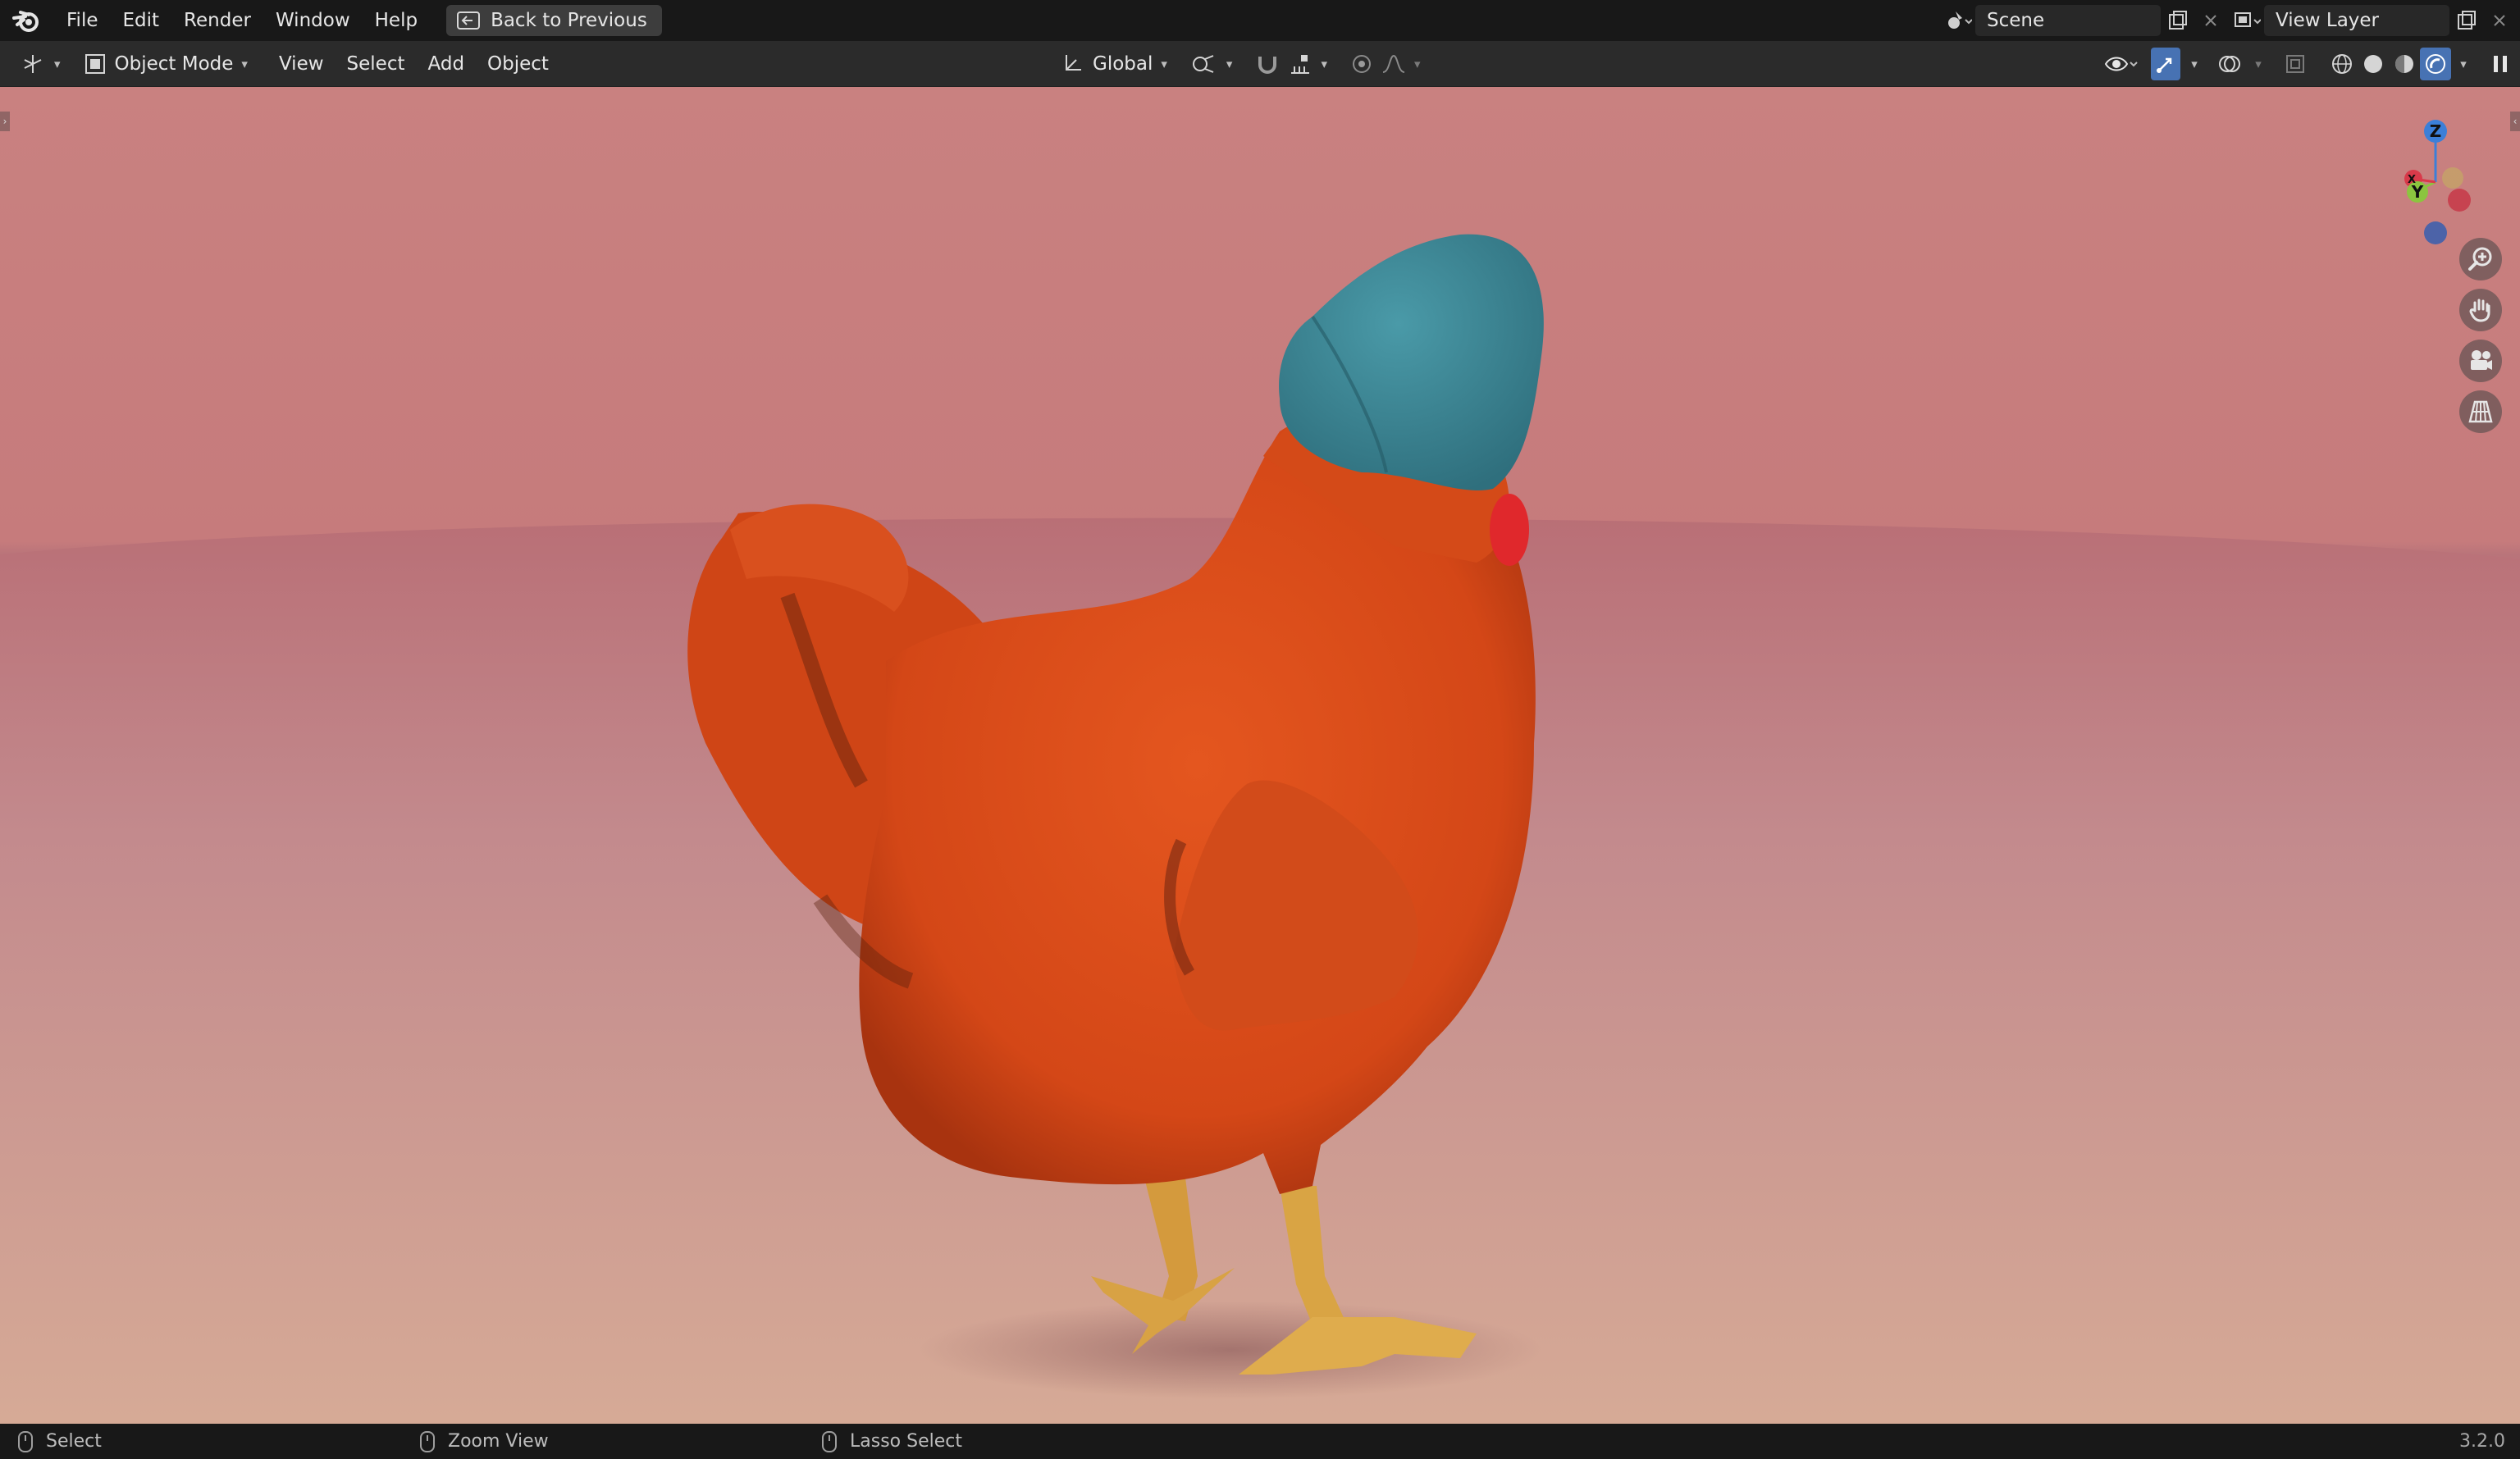  What do you see at coordinates (26, 1441) in the screenshot?
I see `mouse-left-icon` at bounding box center [26, 1441].